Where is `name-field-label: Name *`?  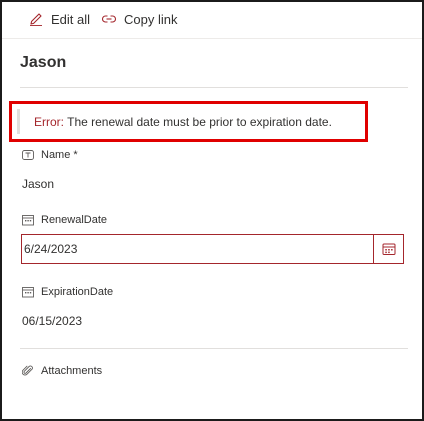
name-field-label: Name * is located at coordinates (50, 155).